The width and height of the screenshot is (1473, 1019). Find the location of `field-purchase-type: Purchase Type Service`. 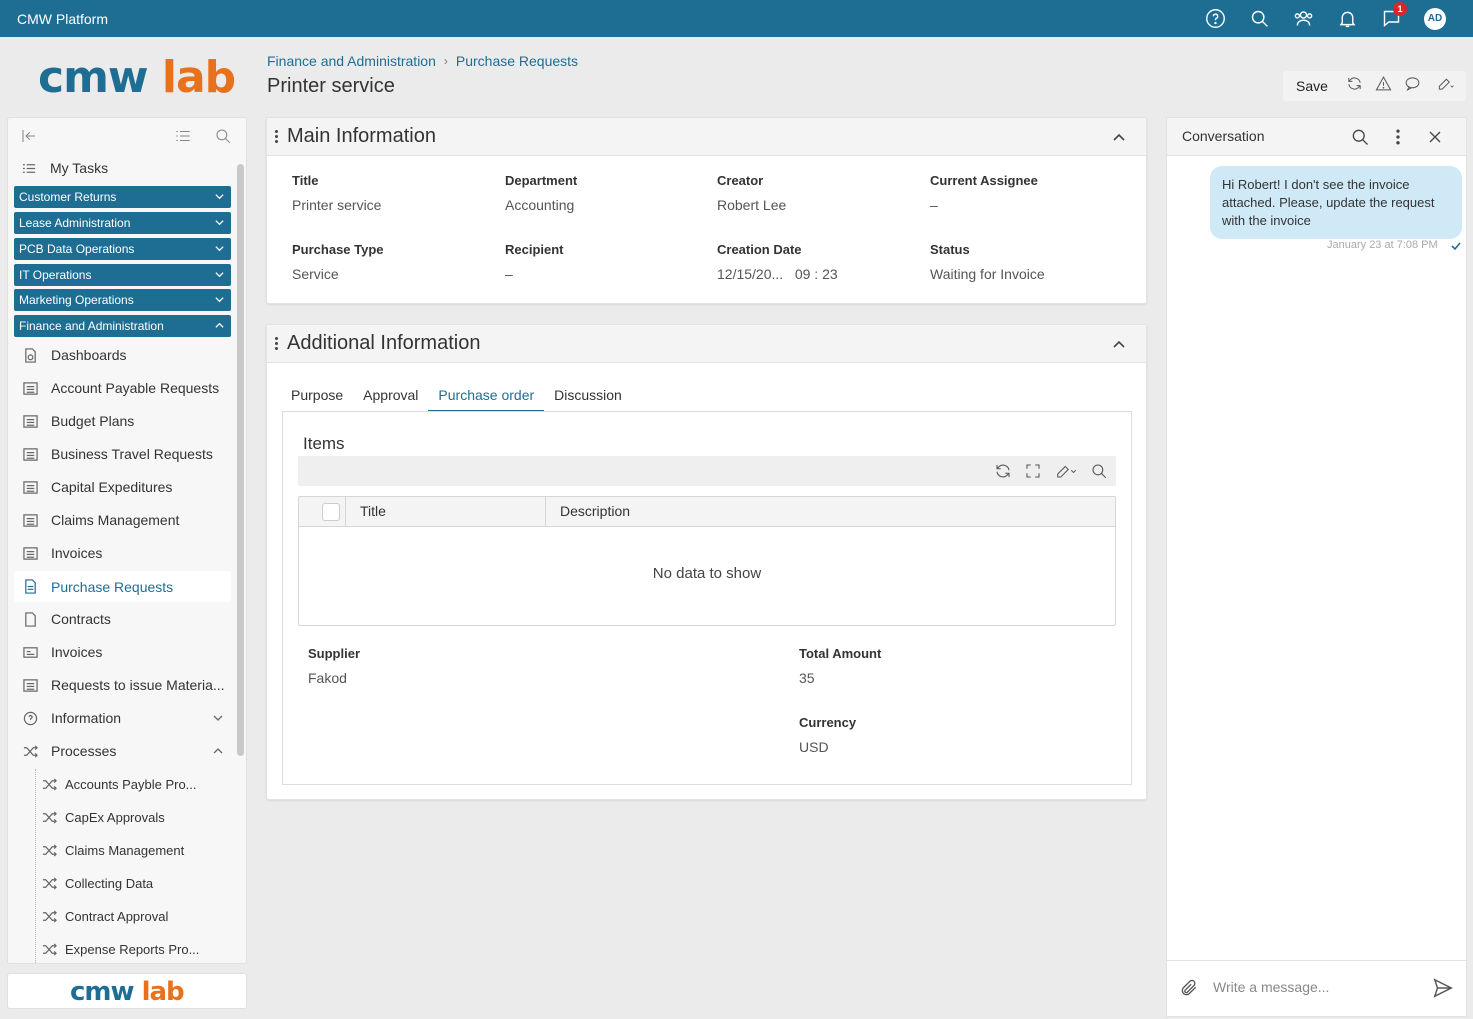

field-purchase-type: Purchase Type Service is located at coordinates (338, 262).